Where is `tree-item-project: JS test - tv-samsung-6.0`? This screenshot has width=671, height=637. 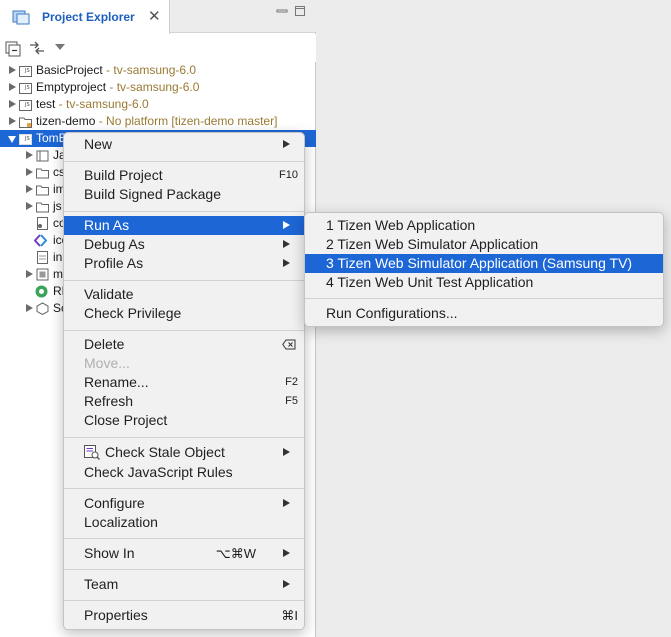
tree-item-project: JS test - tv-samsung-6.0 is located at coordinates (158, 104).